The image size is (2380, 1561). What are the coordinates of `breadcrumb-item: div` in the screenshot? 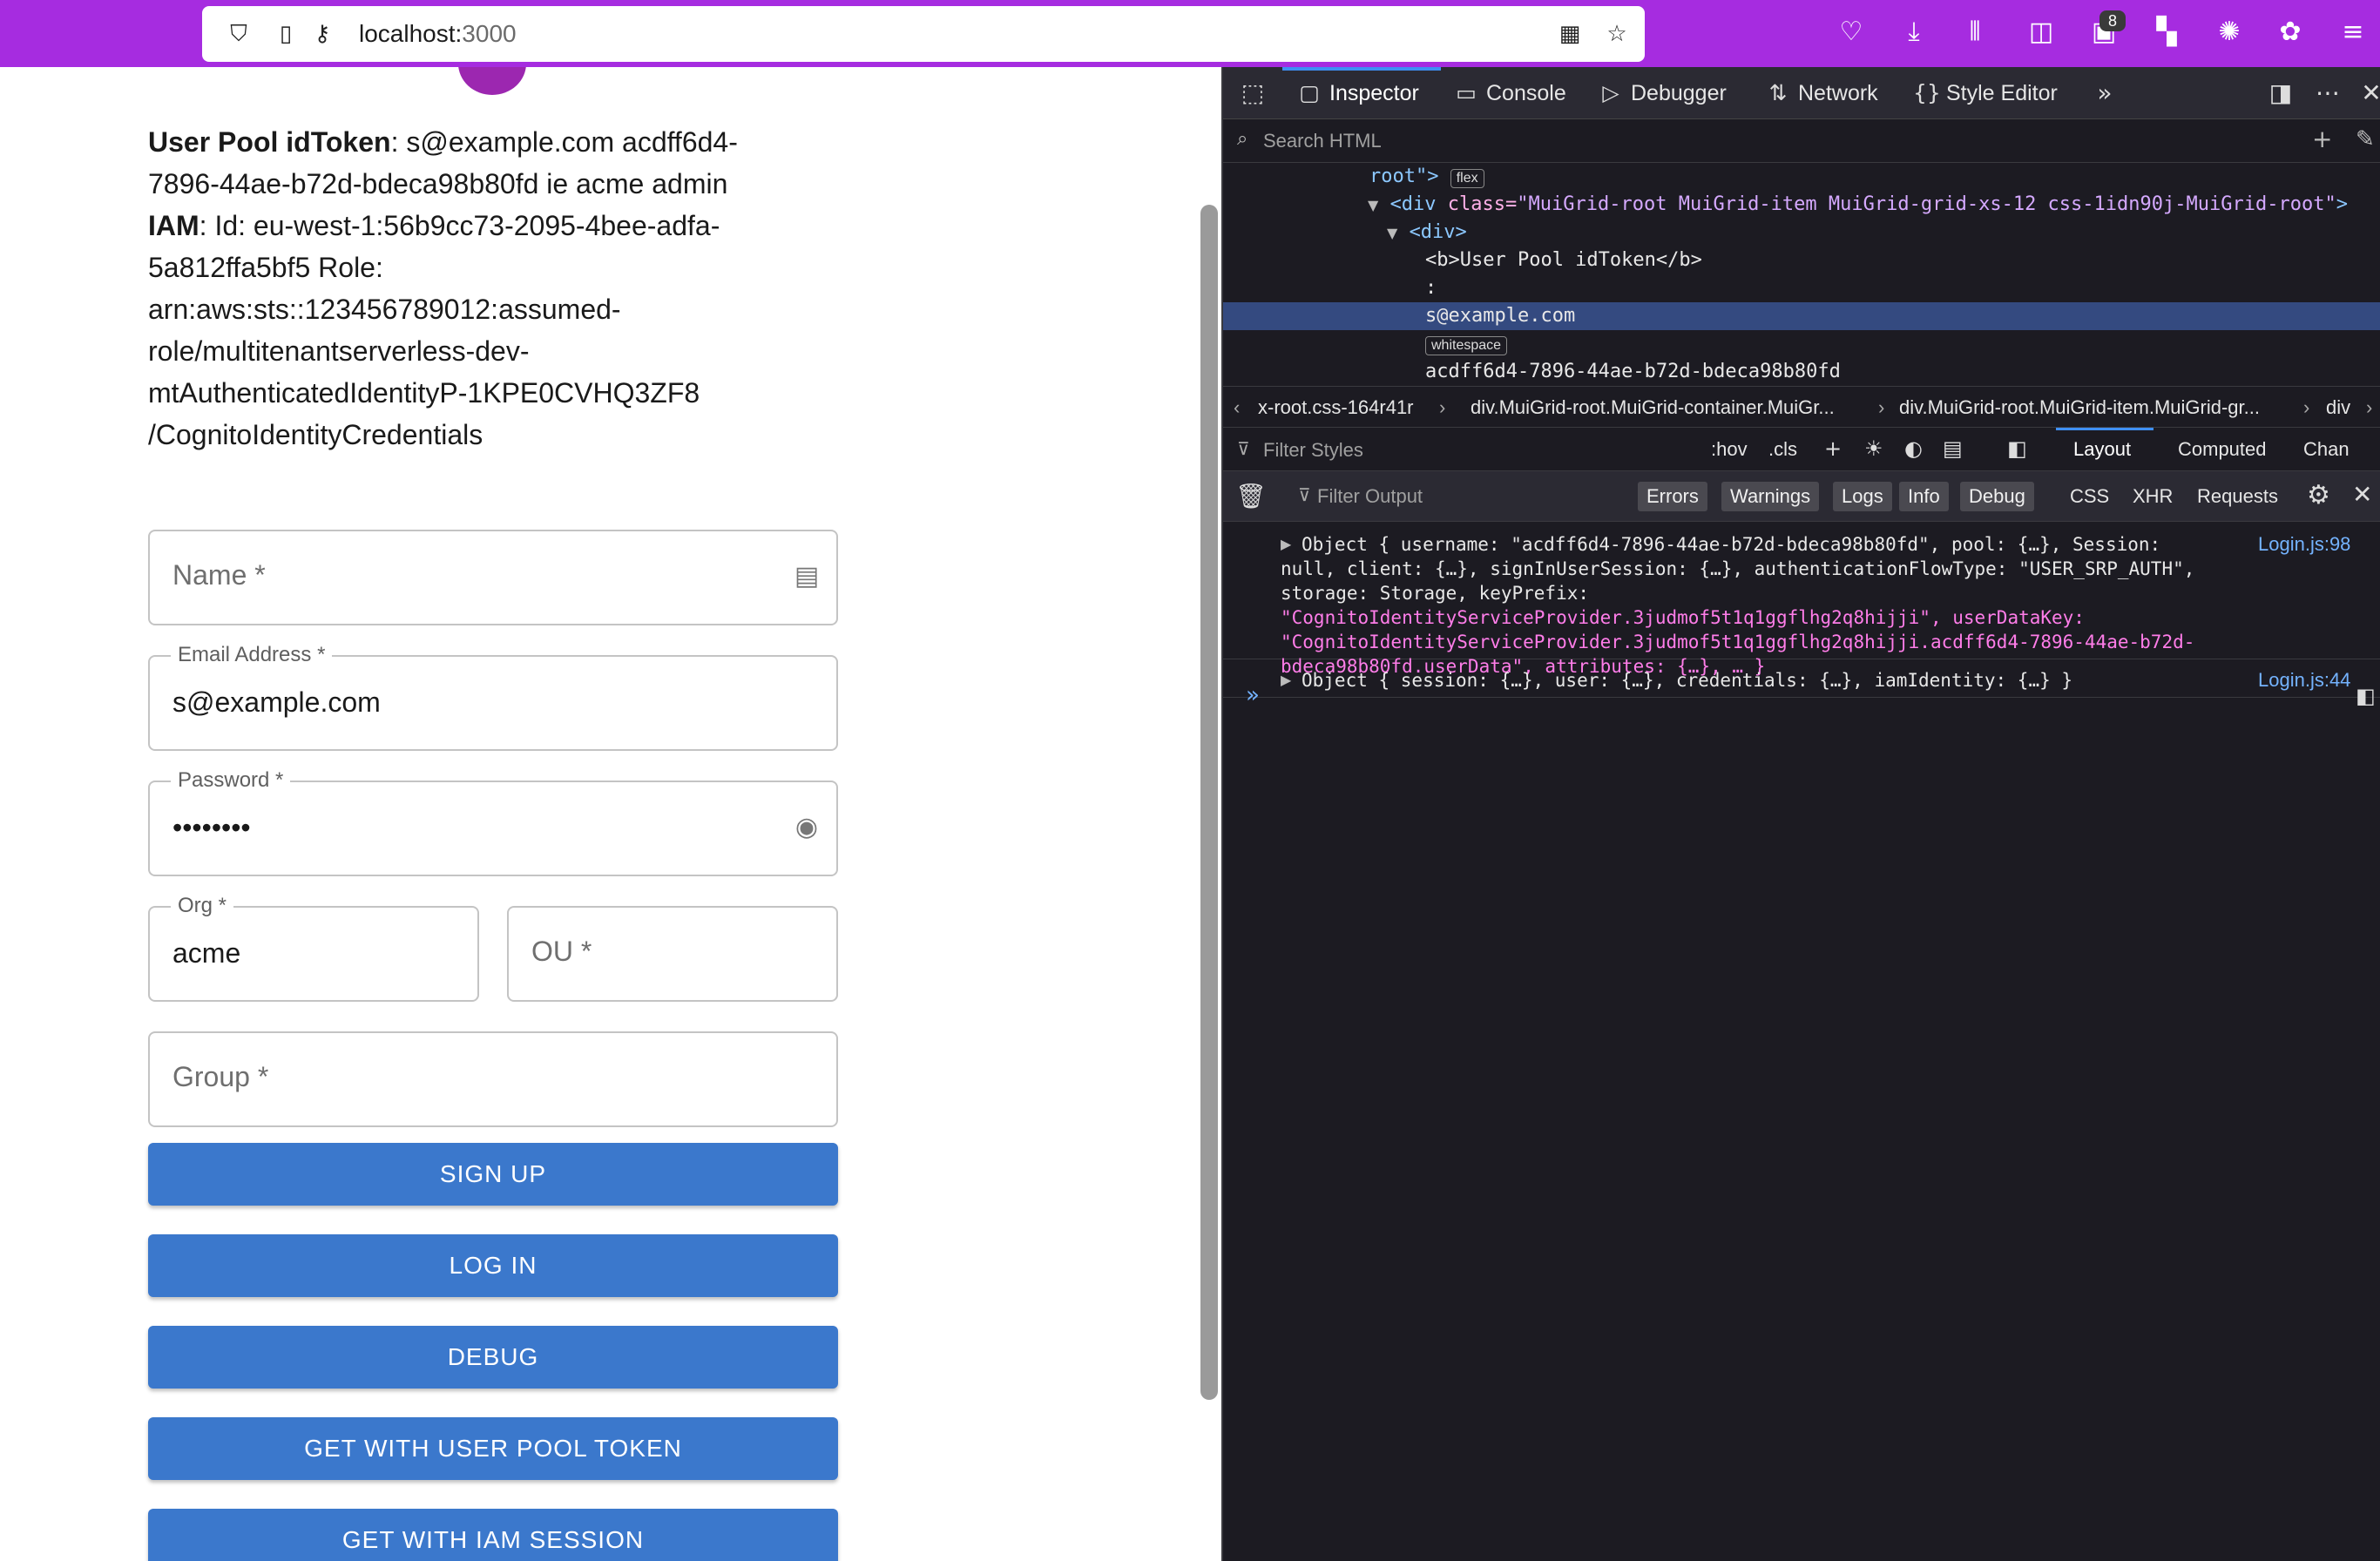 It's located at (2338, 408).